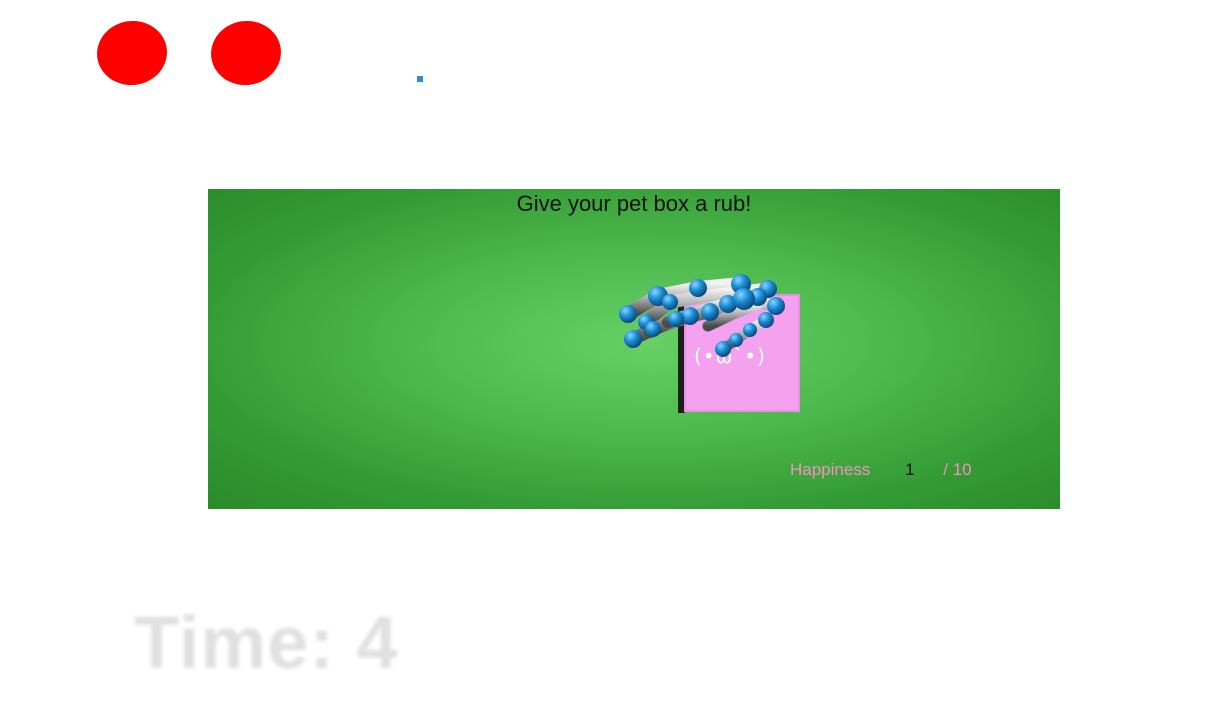 The width and height of the screenshot is (1206, 723). Describe the element at coordinates (420, 79) in the screenshot. I see `tracker-marker` at that location.